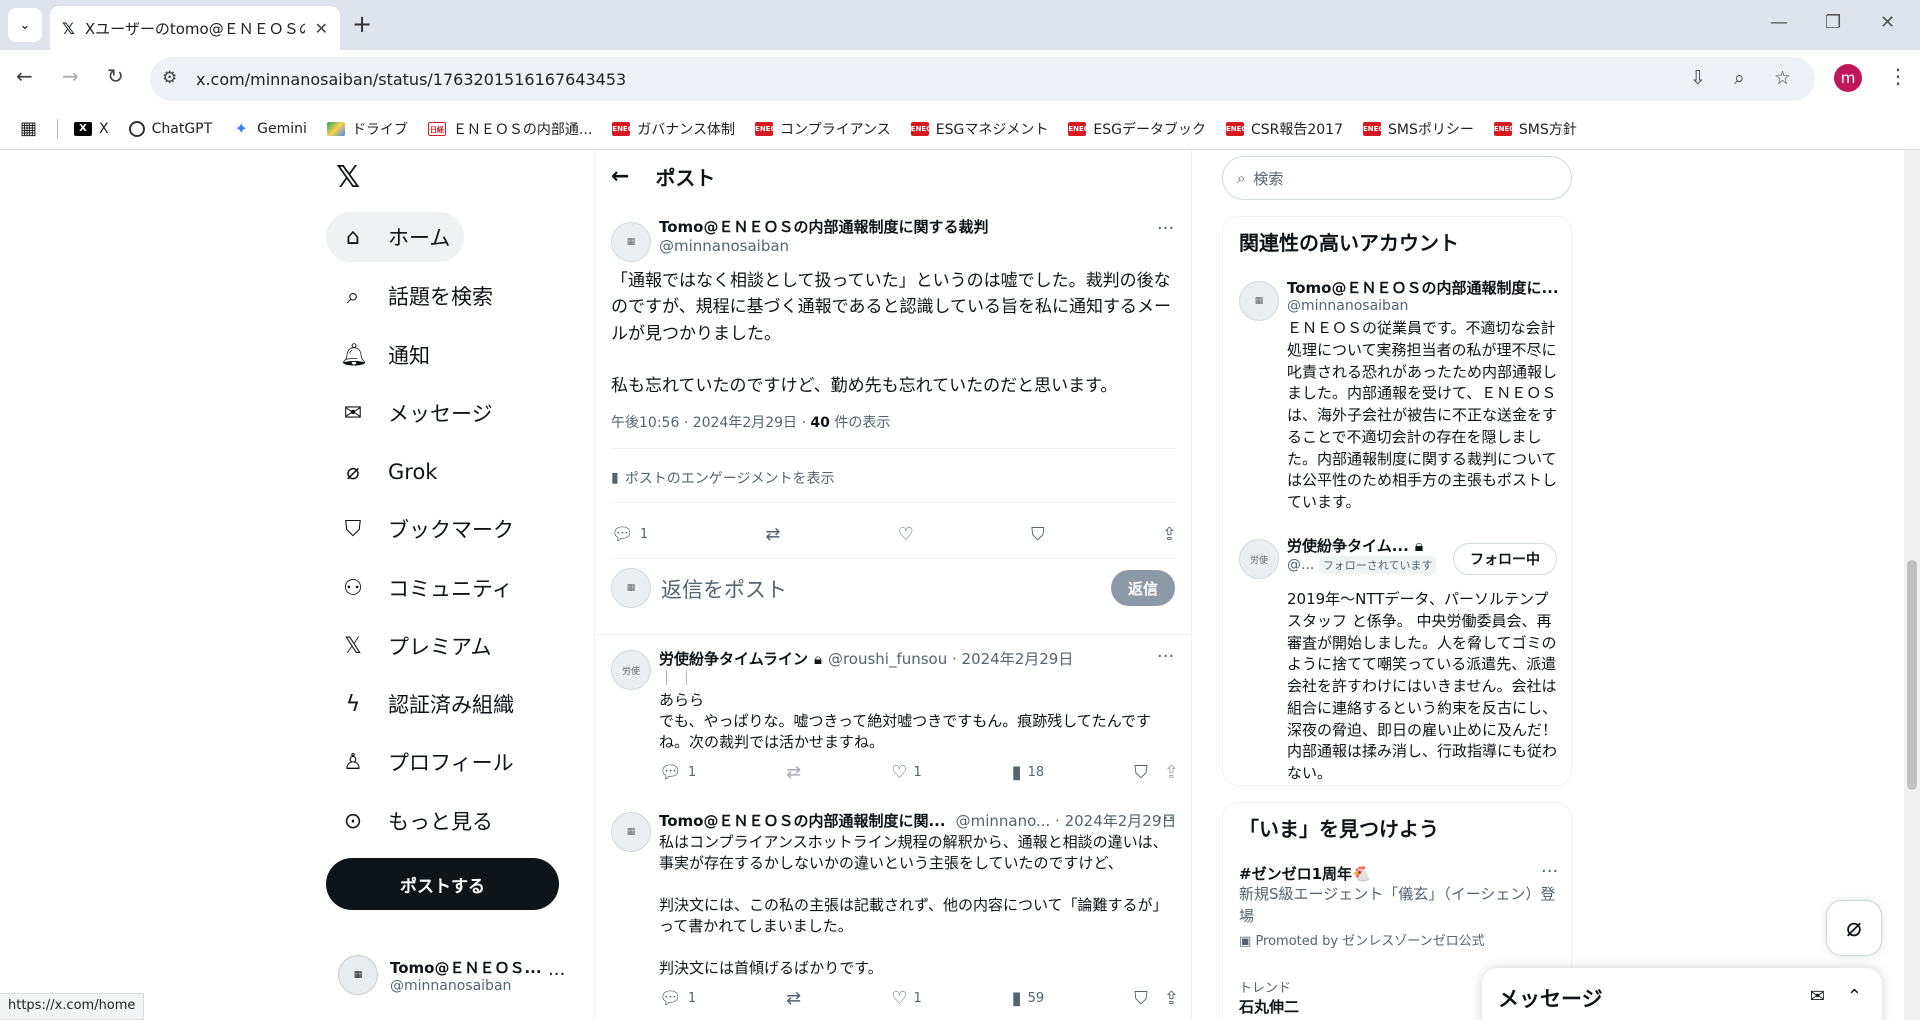 The image size is (1920, 1020). What do you see at coordinates (1269, 1007) in the screenshot?
I see `trend-name: 石丸伸二` at bounding box center [1269, 1007].